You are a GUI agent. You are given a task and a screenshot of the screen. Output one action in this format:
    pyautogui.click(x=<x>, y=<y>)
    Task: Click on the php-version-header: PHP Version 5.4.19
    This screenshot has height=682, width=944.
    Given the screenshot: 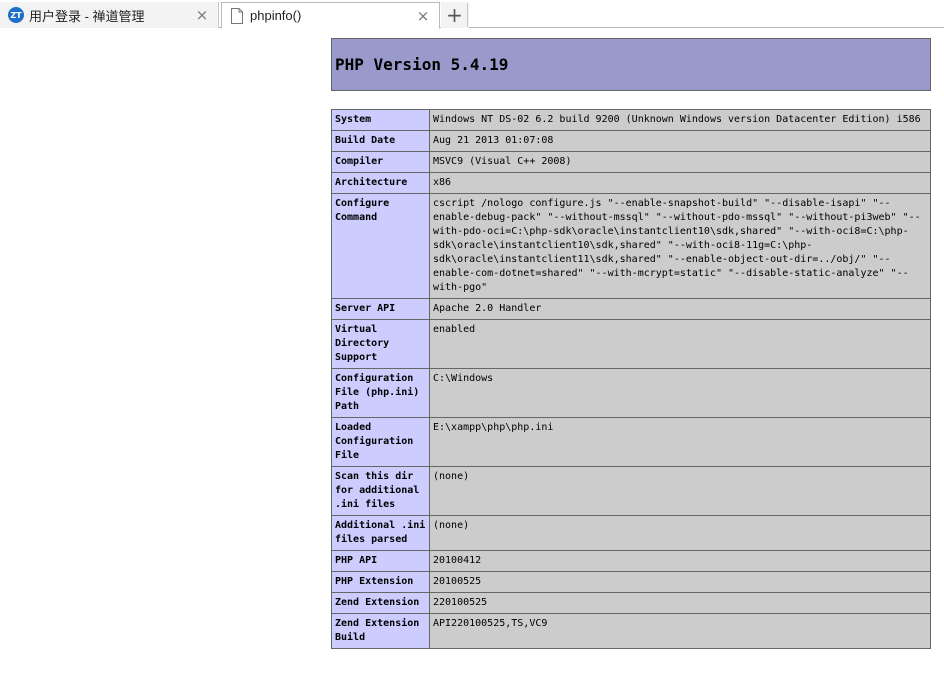 What is the action you would take?
    pyautogui.click(x=631, y=64)
    